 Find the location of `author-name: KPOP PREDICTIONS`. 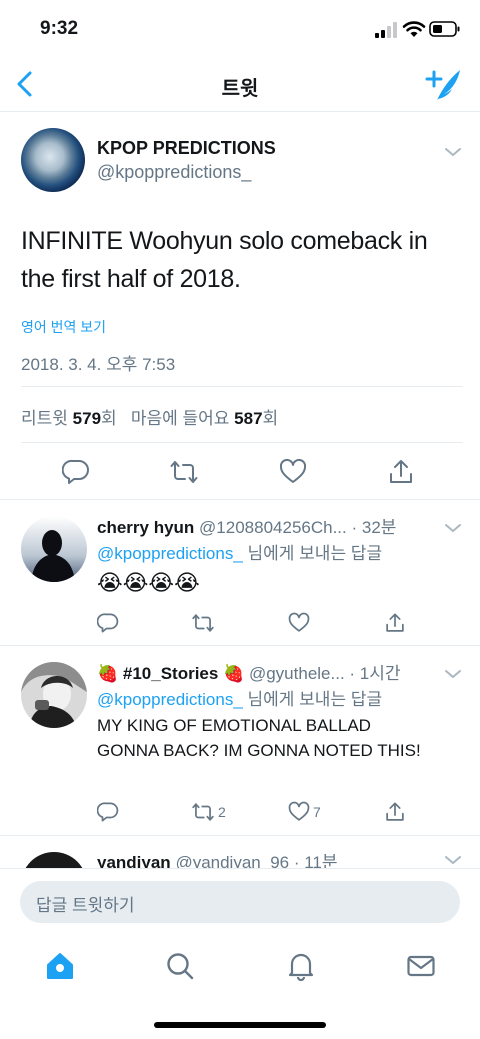

author-name: KPOP PREDICTIONS is located at coordinates (186, 148).